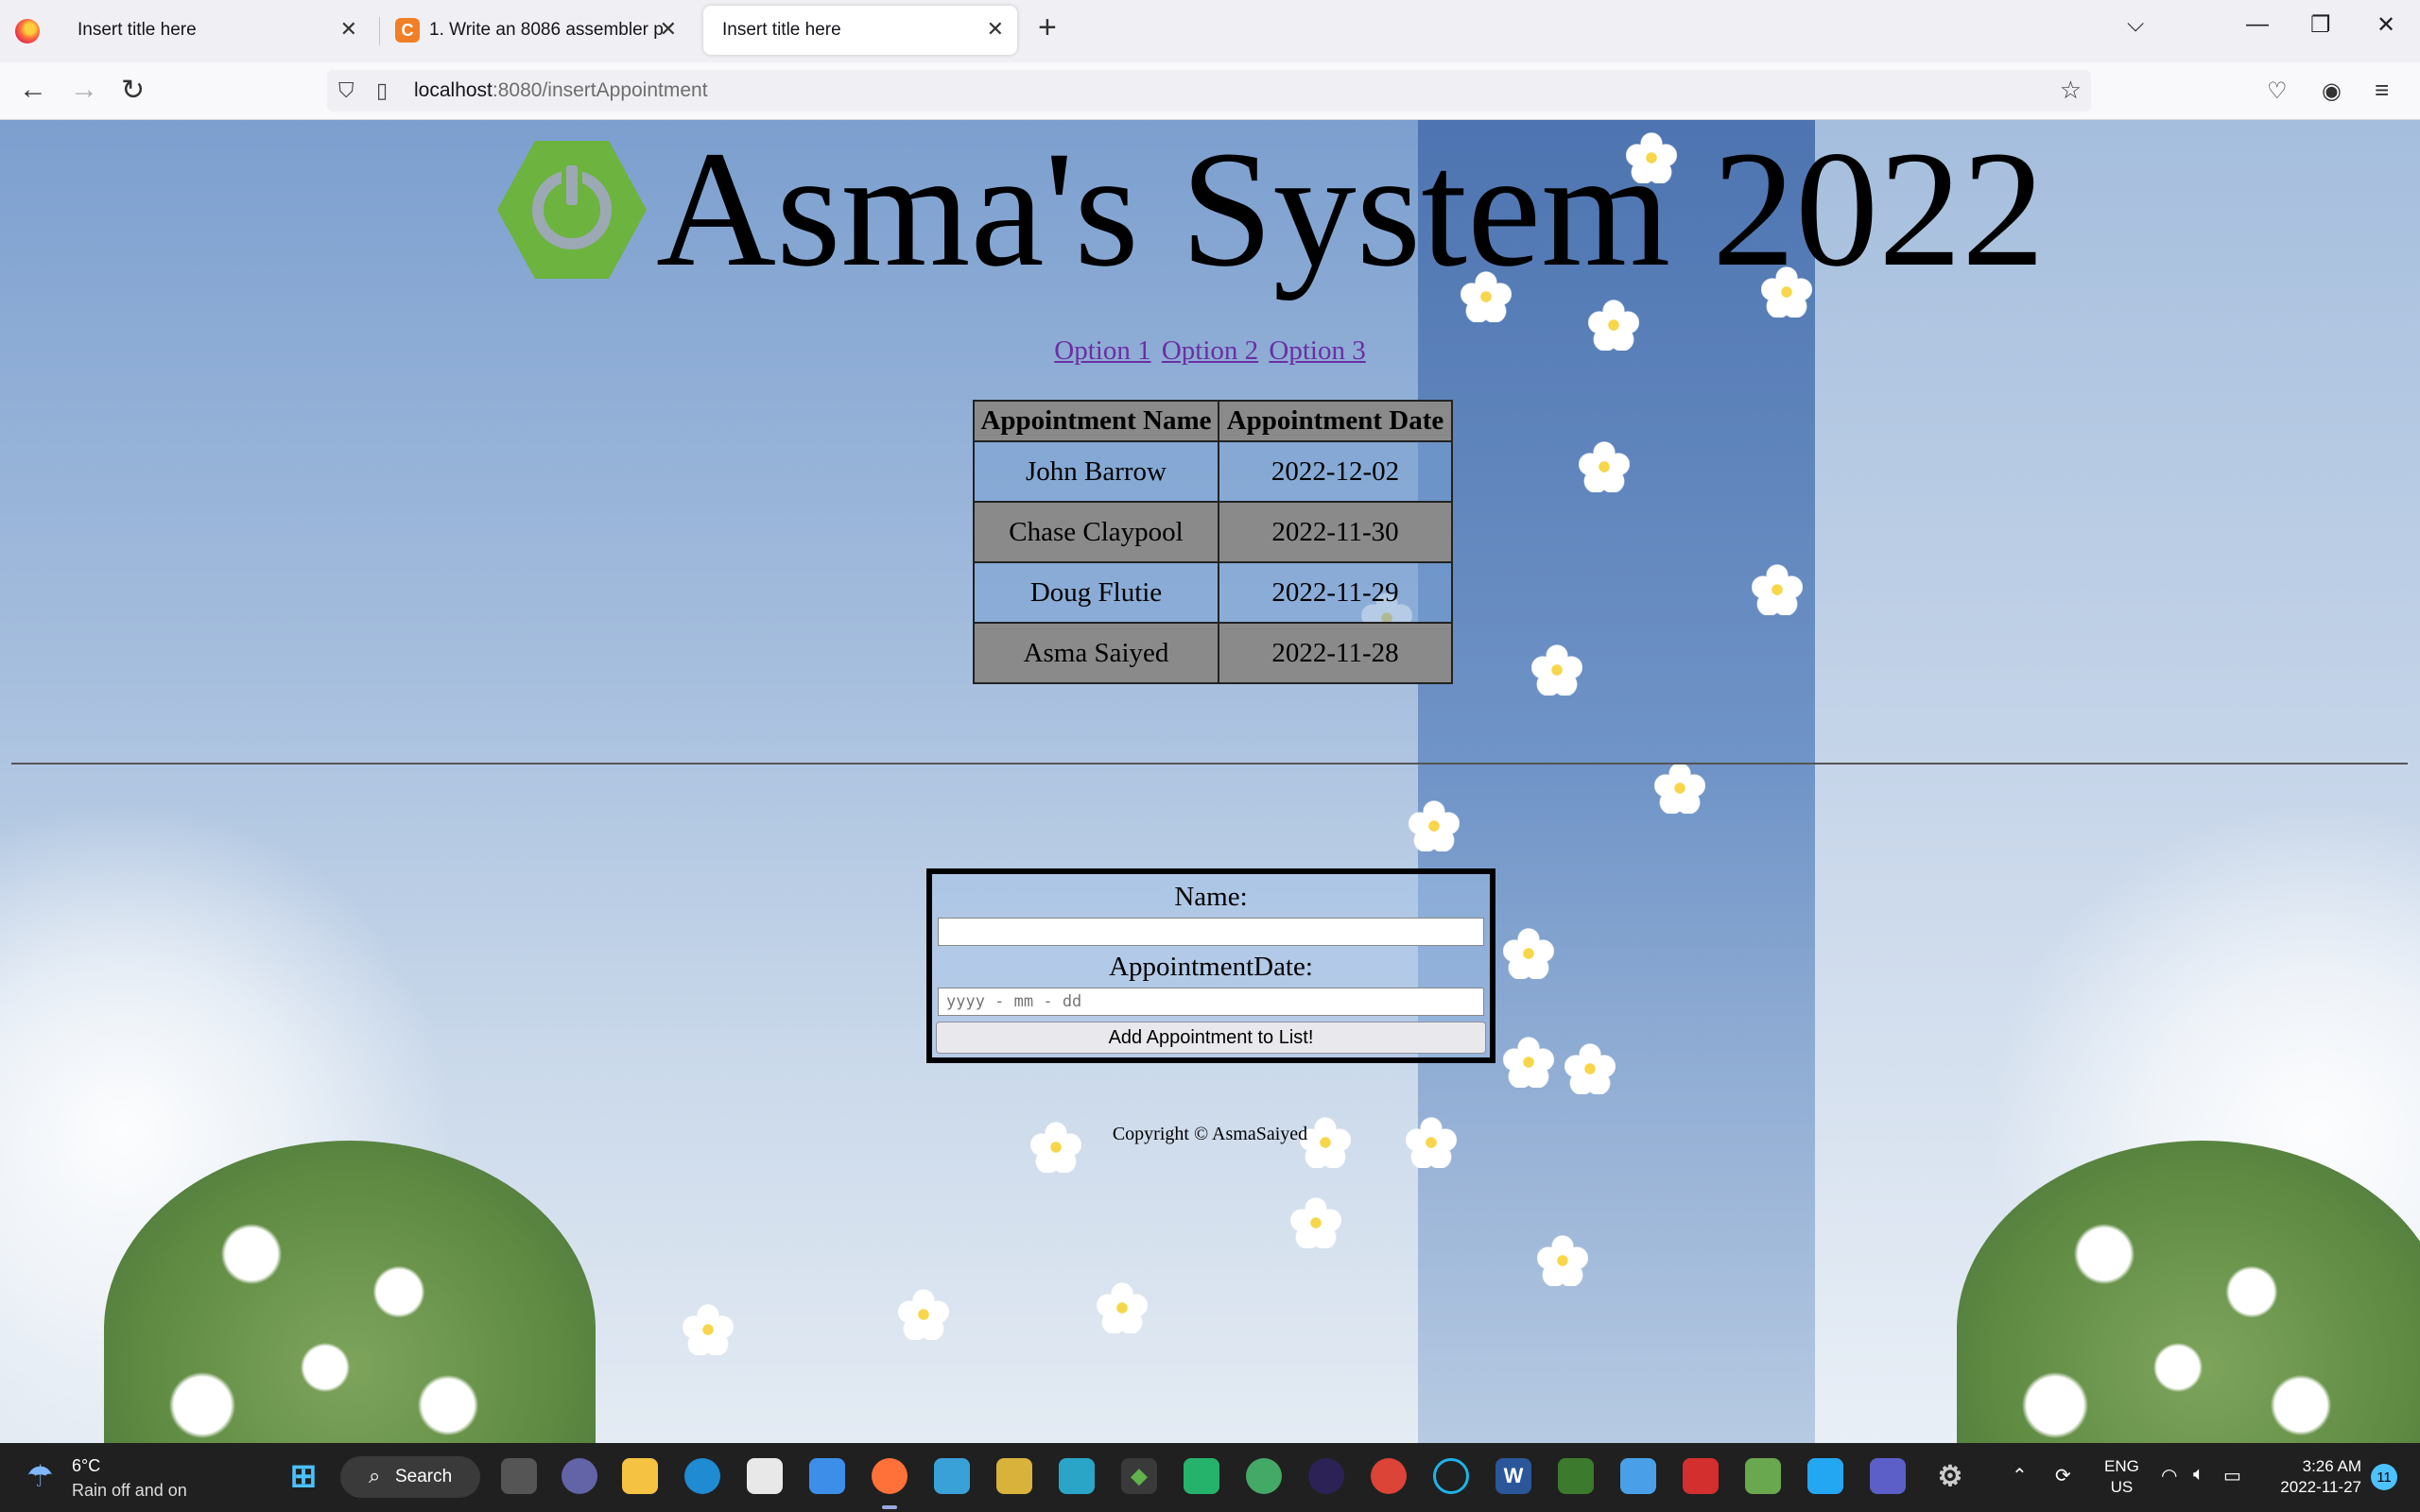 The height and width of the screenshot is (1512, 2420). Describe the element at coordinates (133, 90) in the screenshot. I see `reload-icon: ↻` at that location.